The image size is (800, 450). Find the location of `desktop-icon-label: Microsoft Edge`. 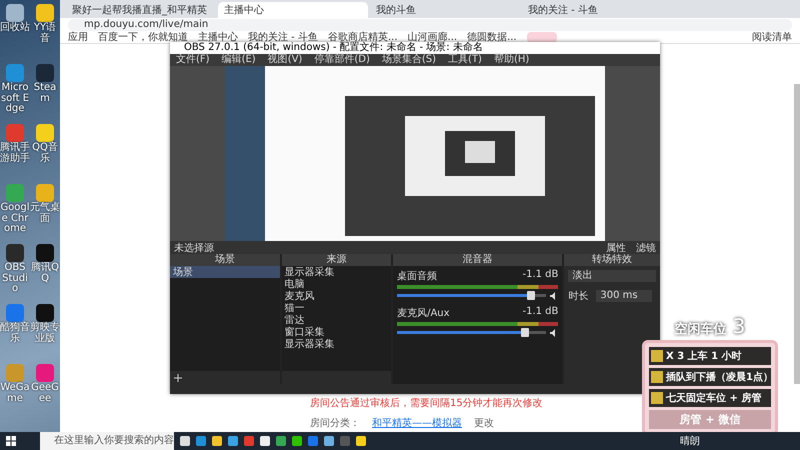

desktop-icon-label: Microsoft Edge is located at coordinates (15, 98).